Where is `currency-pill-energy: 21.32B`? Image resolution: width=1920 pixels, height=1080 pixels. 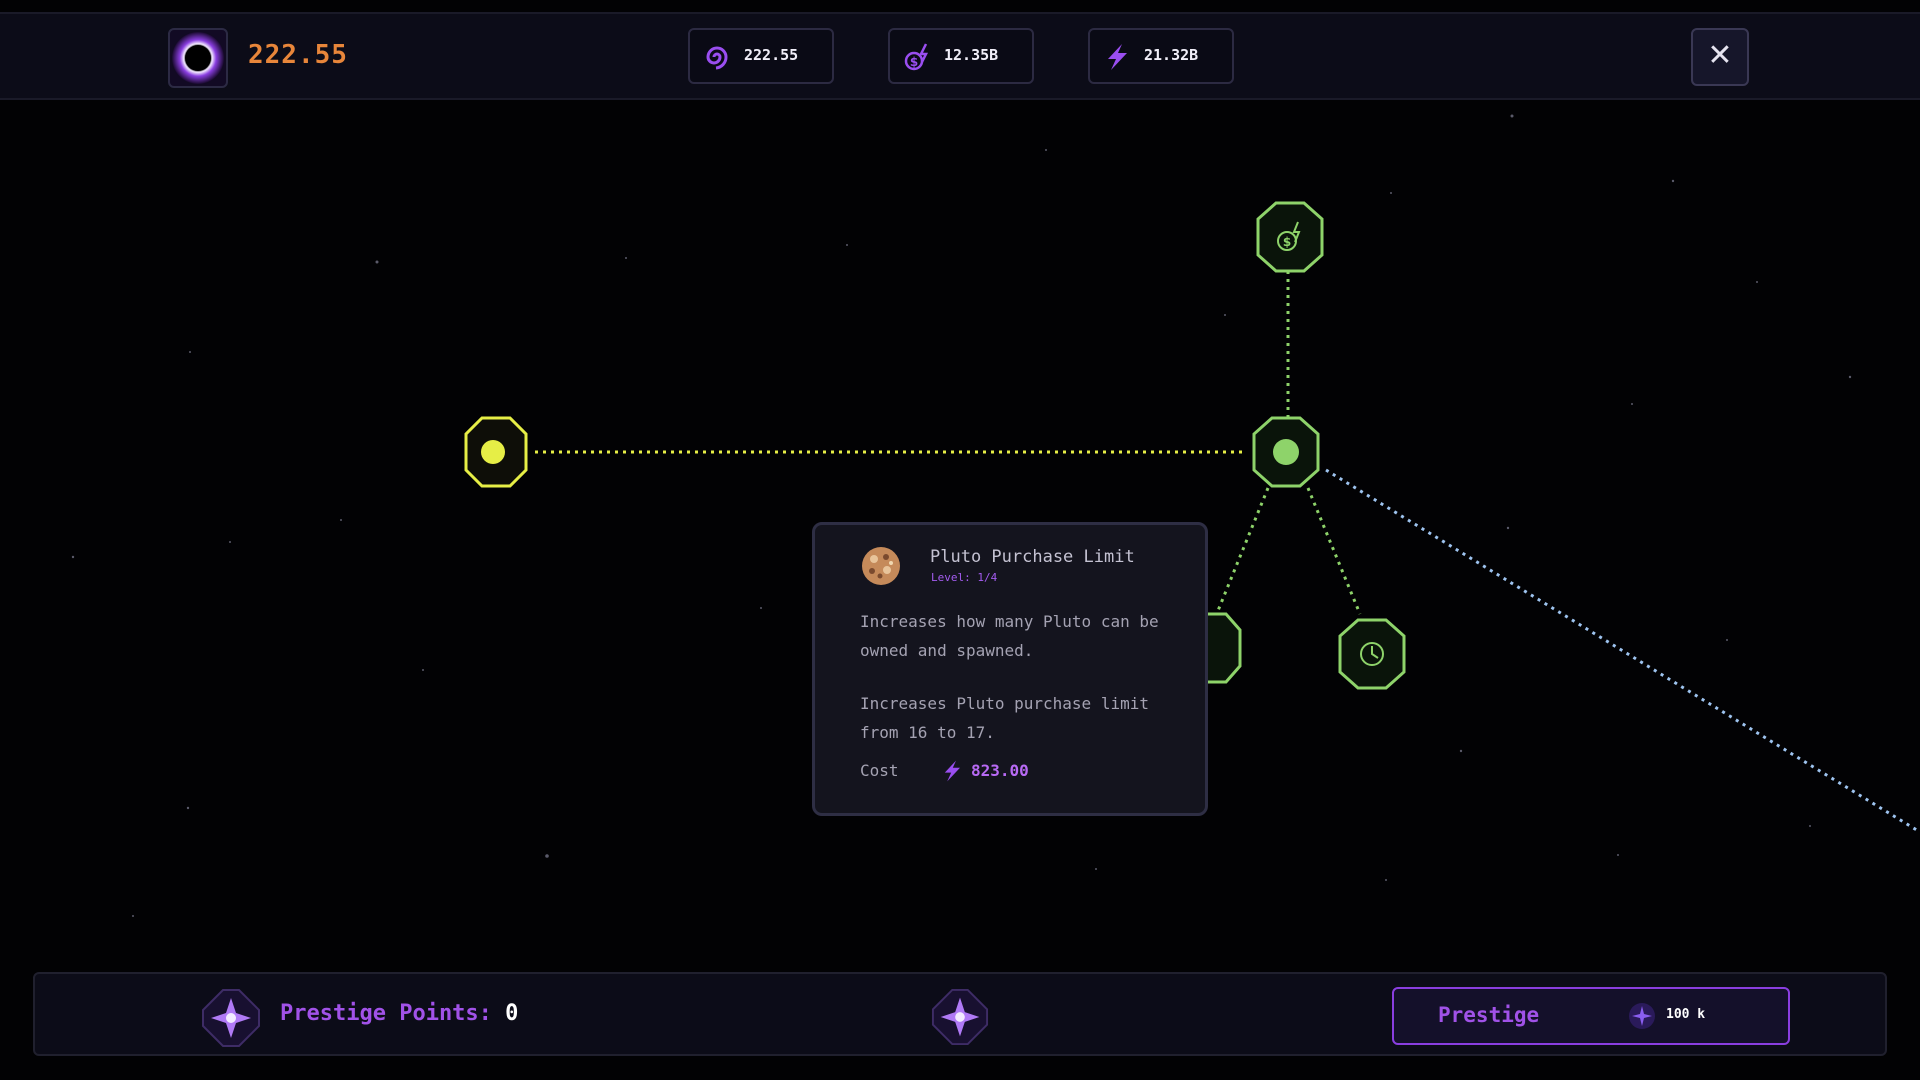
currency-pill-energy: 21.32B is located at coordinates (1161, 56).